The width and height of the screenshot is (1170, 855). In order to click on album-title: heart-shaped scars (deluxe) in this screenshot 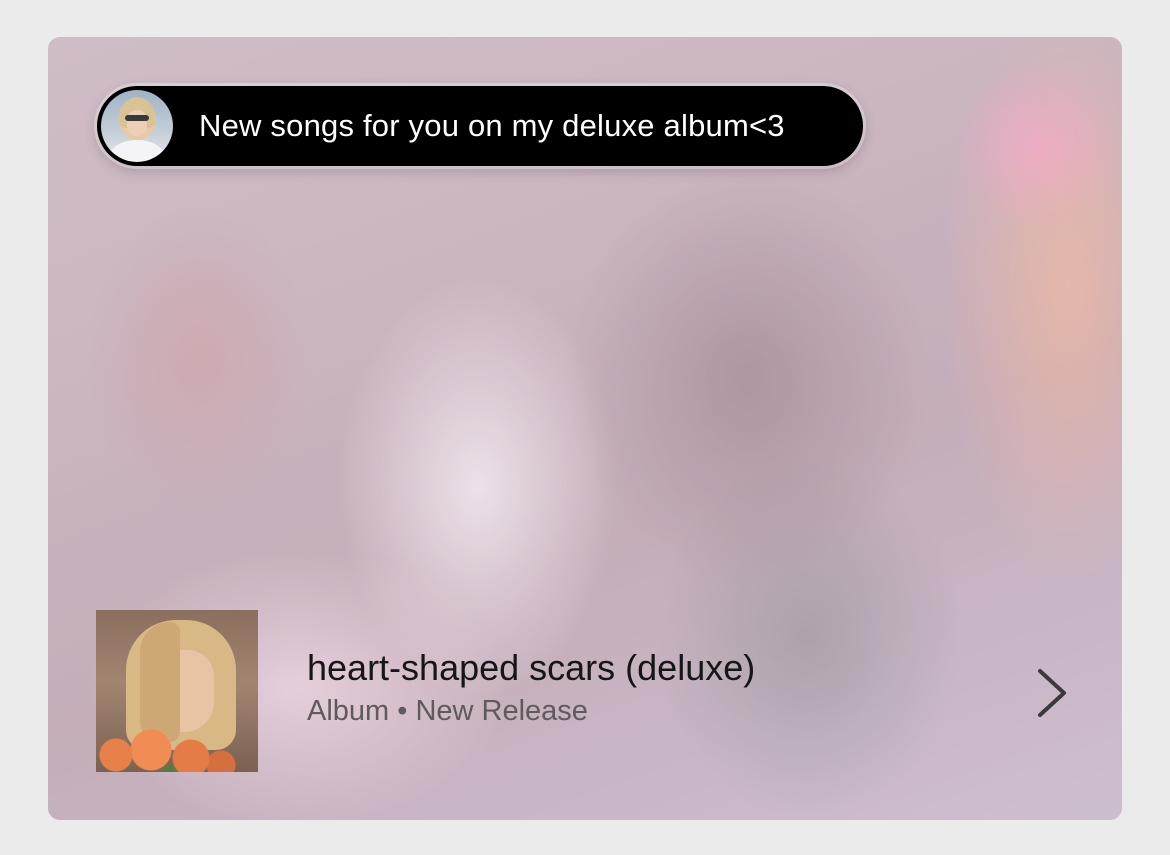, I will do `click(531, 667)`.